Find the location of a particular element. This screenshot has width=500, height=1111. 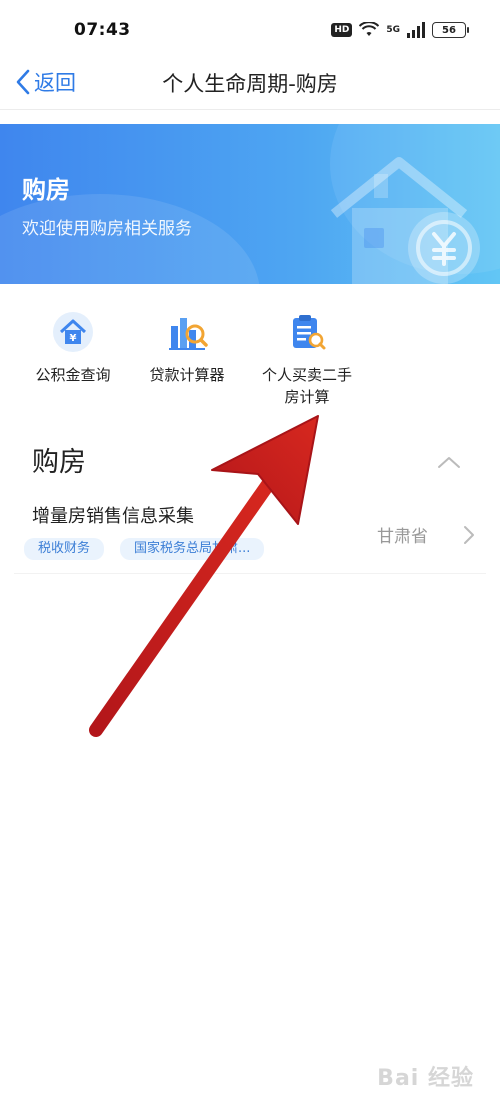

clipboard-search-icon is located at coordinates (309, 332).